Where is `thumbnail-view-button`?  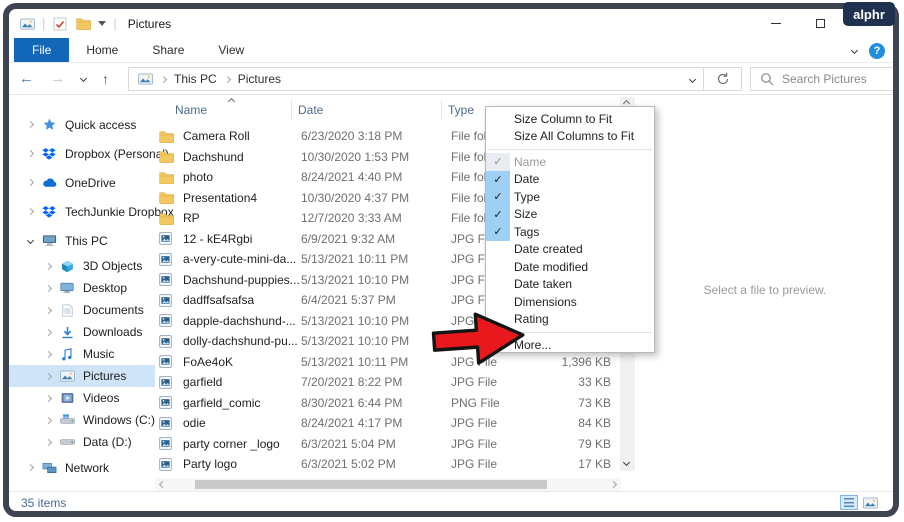
thumbnail-view-button is located at coordinates (870, 502).